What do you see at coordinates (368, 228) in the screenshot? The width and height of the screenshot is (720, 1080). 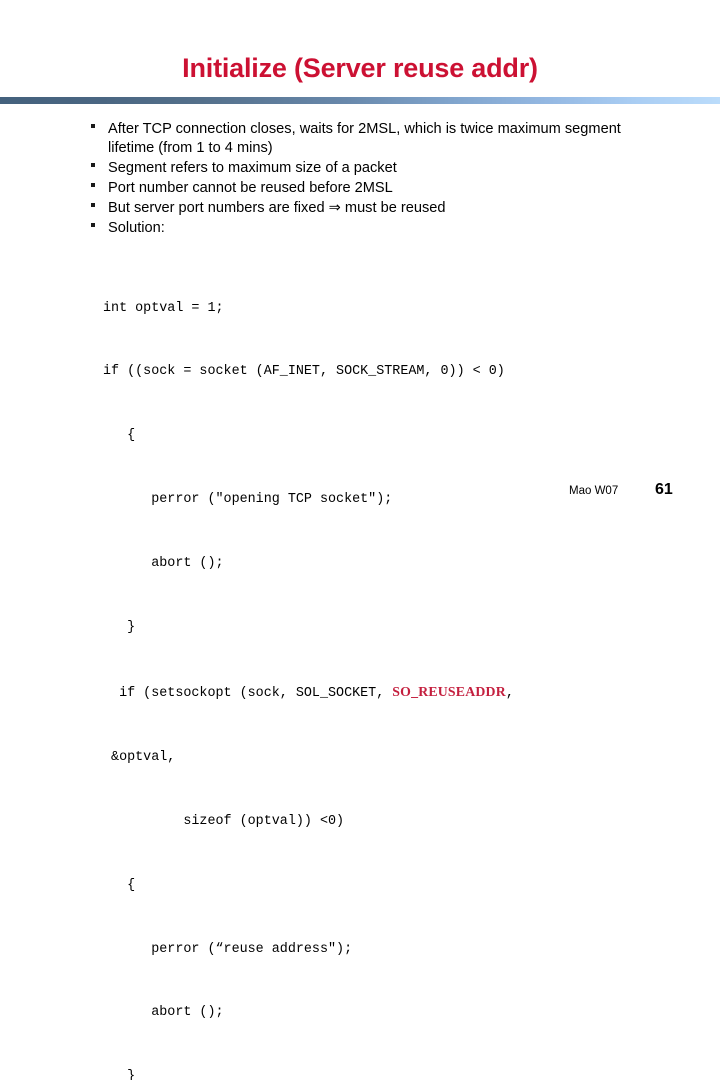 I see `list-item: Solution:` at bounding box center [368, 228].